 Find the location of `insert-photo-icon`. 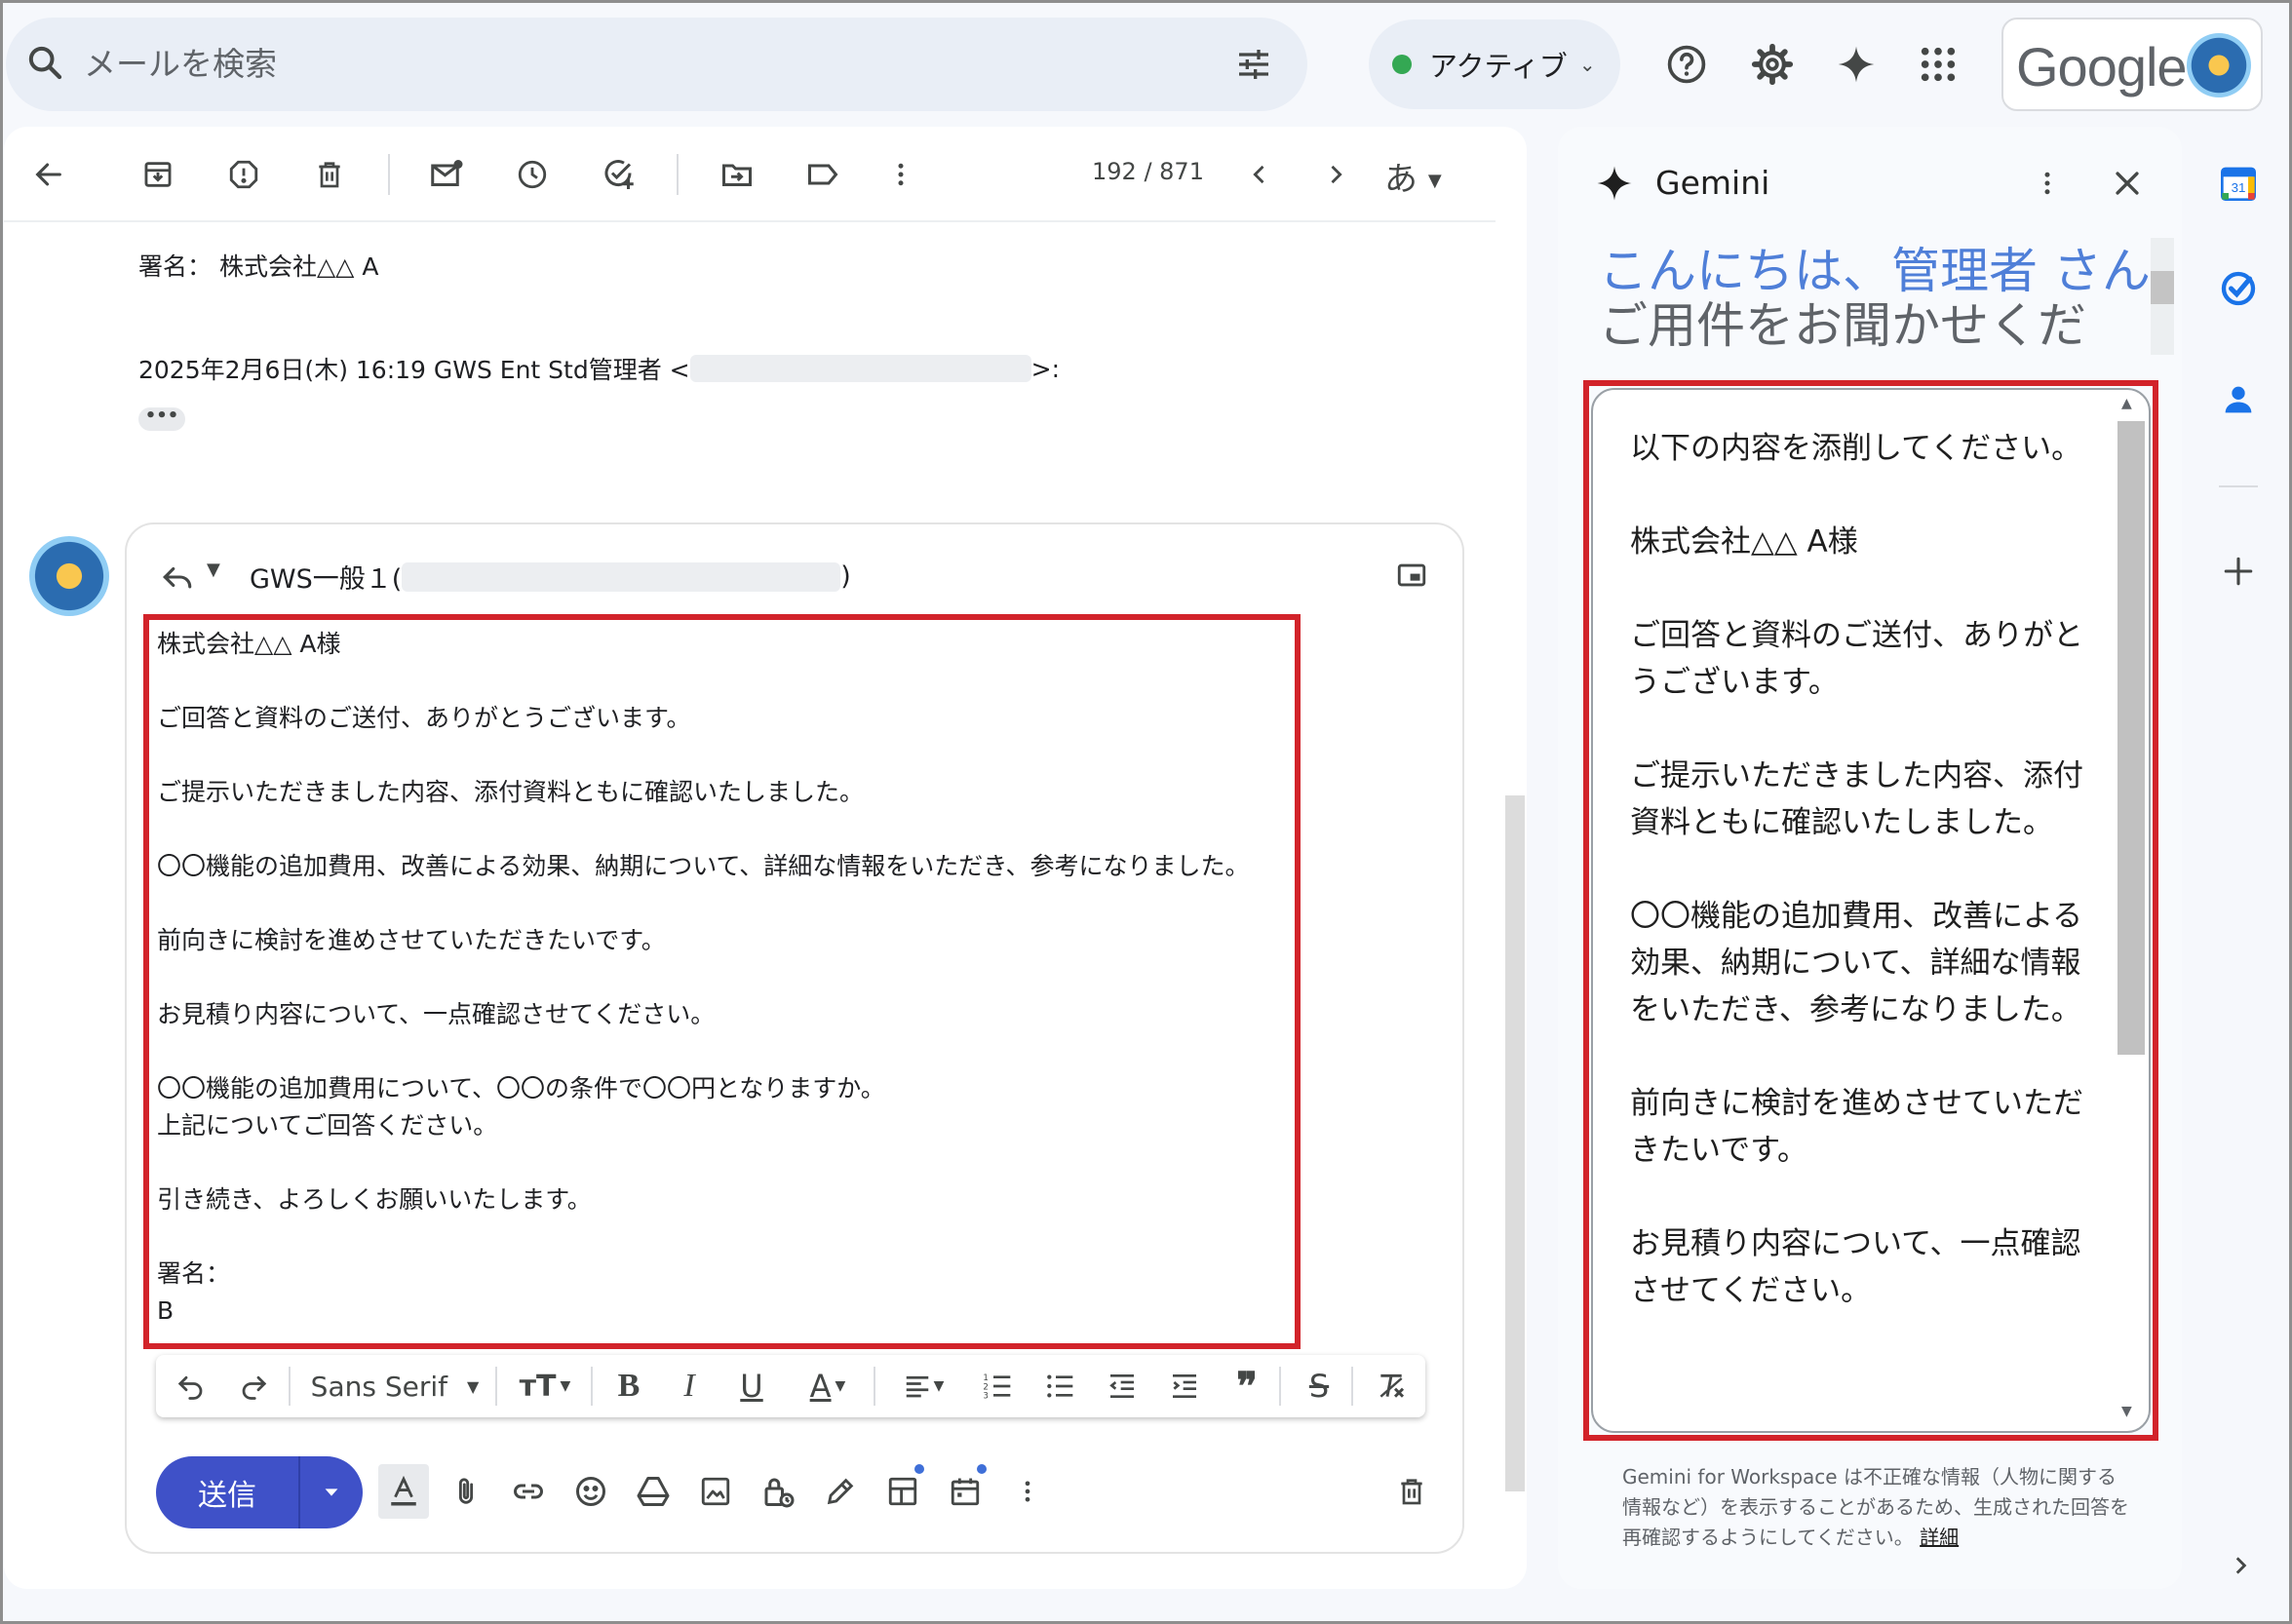

insert-photo-icon is located at coordinates (715, 1491).